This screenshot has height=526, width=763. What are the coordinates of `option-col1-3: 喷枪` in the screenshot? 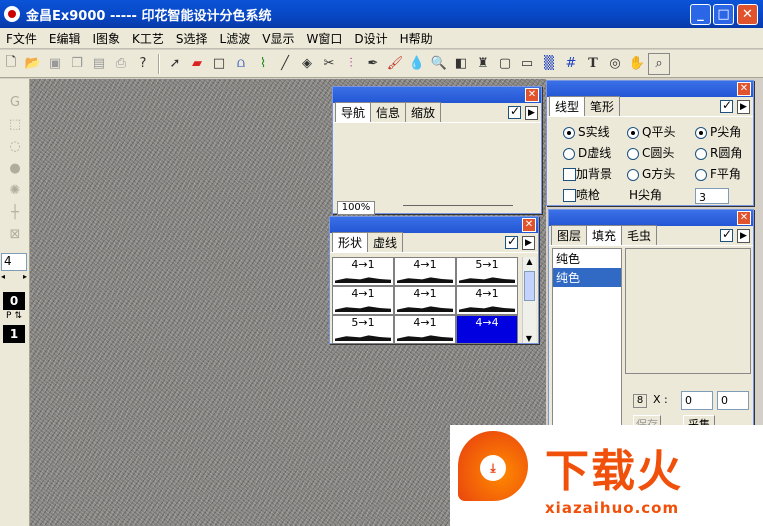 It's located at (581, 194).